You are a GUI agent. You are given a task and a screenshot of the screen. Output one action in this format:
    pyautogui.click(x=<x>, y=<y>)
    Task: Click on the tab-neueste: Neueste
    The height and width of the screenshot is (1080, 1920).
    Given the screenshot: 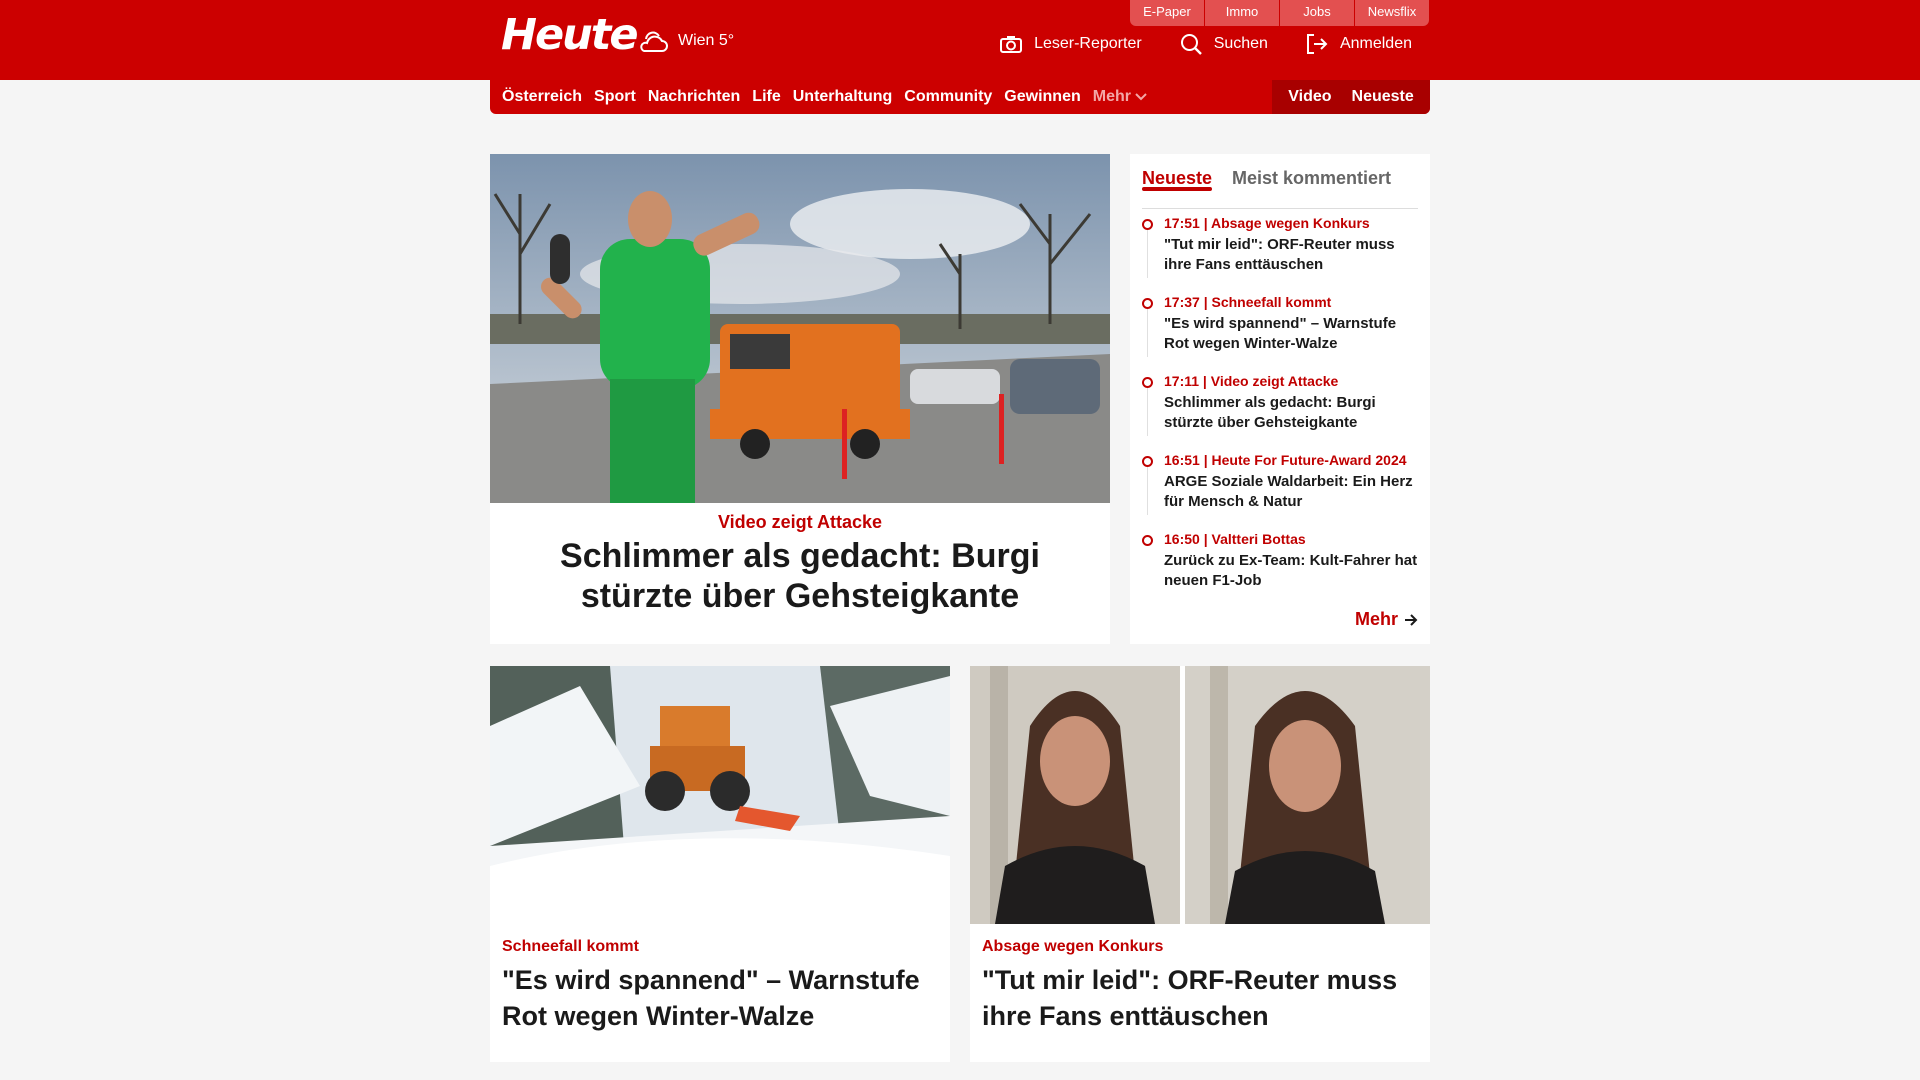 What is the action you would take?
    pyautogui.click(x=1177, y=179)
    